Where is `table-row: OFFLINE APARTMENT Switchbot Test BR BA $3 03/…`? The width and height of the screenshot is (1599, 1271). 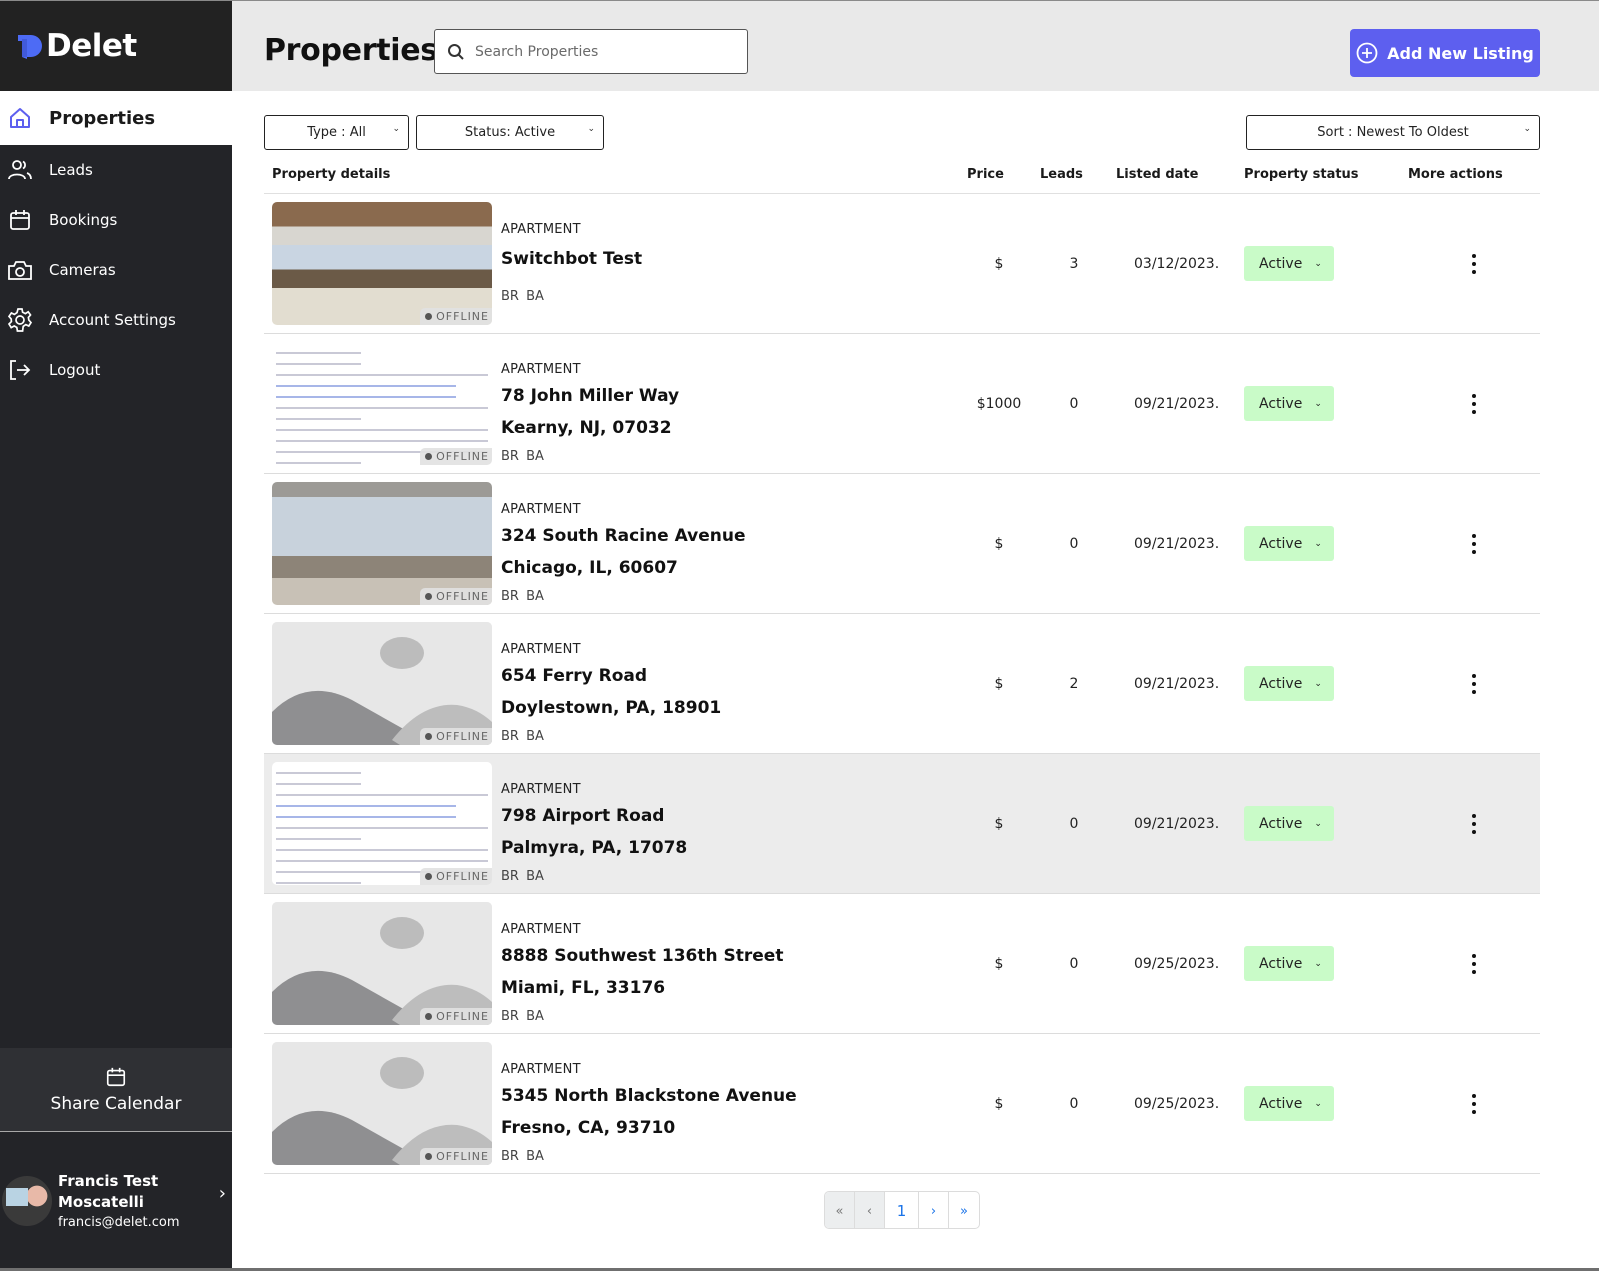
table-row: OFFLINE APARTMENT Switchbot Test BR BA $3 03/… is located at coordinates (902, 264).